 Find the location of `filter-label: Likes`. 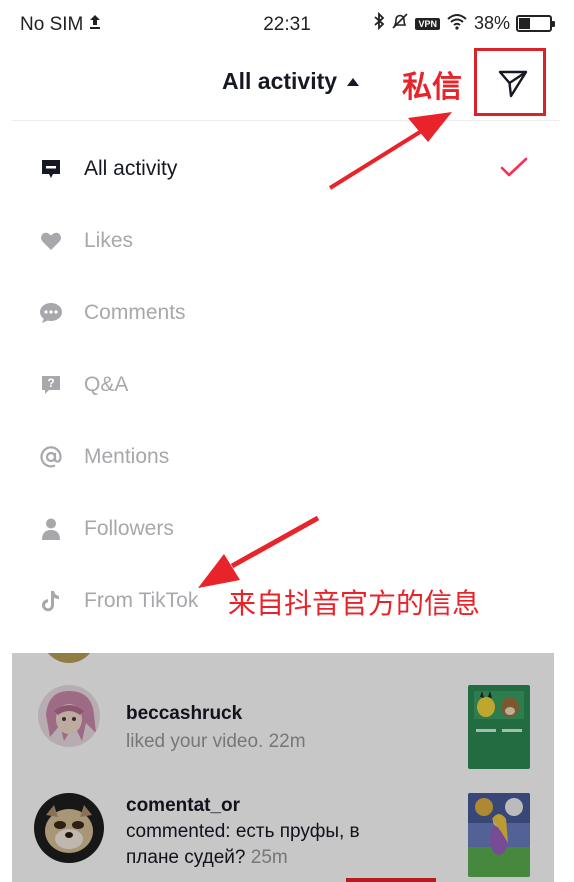

filter-label: Likes is located at coordinates (109, 240).